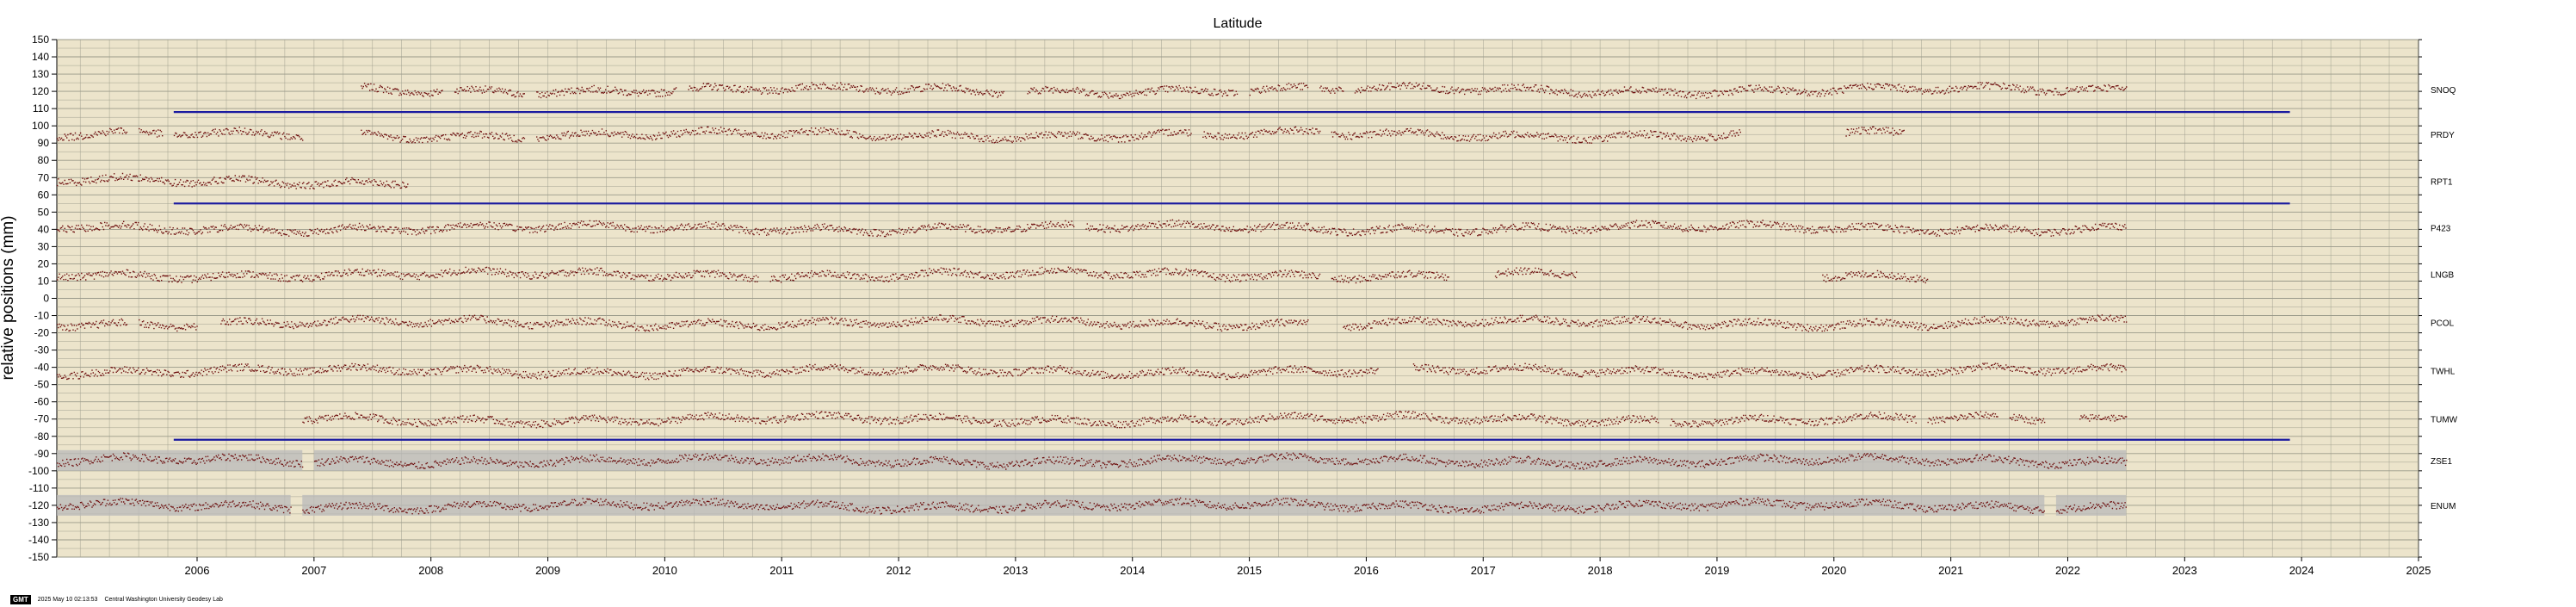 This screenshot has width=2576, height=607. Describe the element at coordinates (2184, 570) in the screenshot. I see `x-tick-label: 2023` at that location.